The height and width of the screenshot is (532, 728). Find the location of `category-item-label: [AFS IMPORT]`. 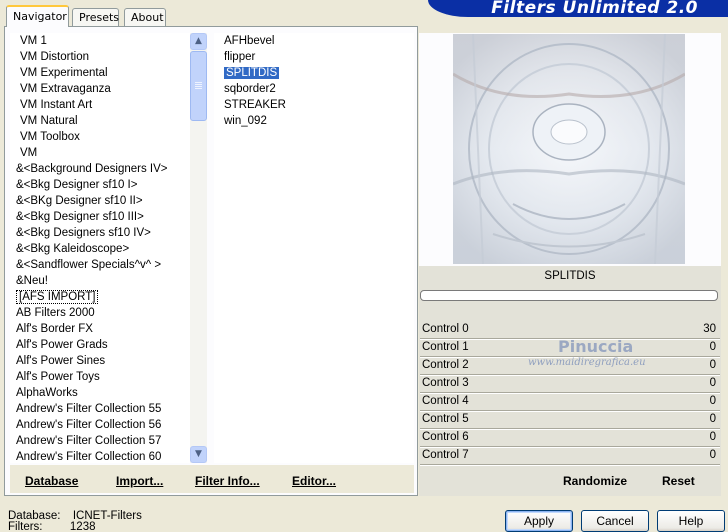

category-item-label: [AFS IMPORT] is located at coordinates (57, 297).